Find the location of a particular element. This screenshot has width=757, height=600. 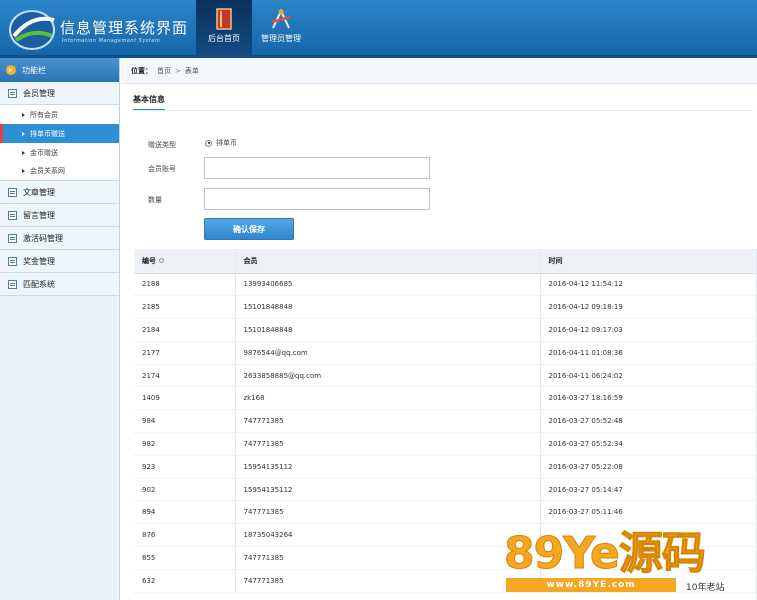

cell-member: 13993406685 is located at coordinates (388, 285).